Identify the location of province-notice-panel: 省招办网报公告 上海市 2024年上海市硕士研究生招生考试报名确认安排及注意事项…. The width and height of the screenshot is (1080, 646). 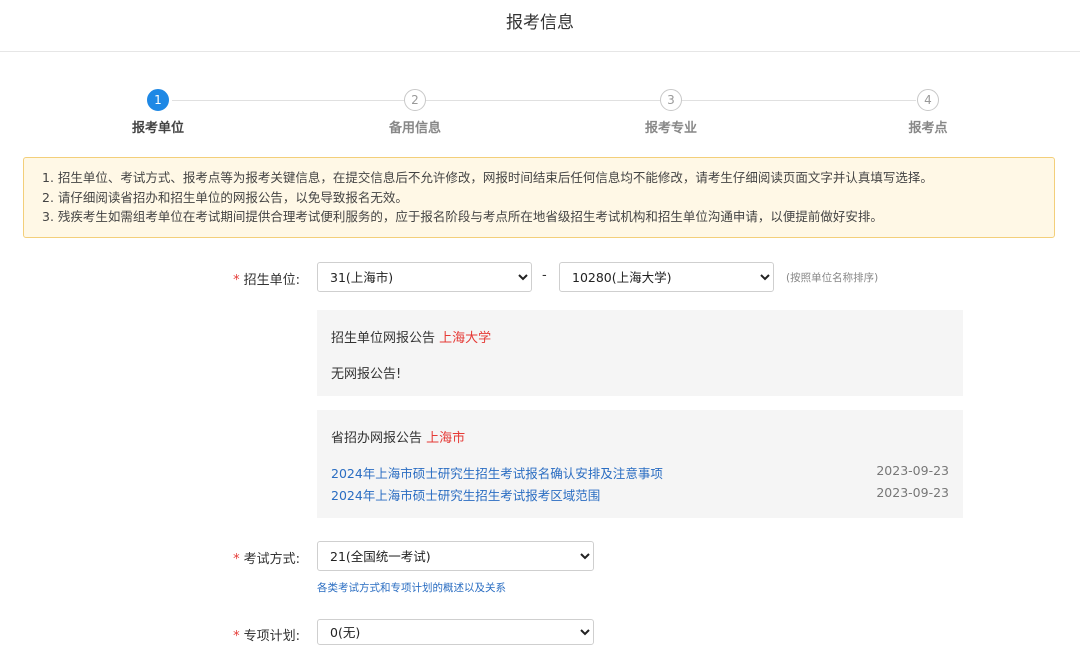
(640, 464).